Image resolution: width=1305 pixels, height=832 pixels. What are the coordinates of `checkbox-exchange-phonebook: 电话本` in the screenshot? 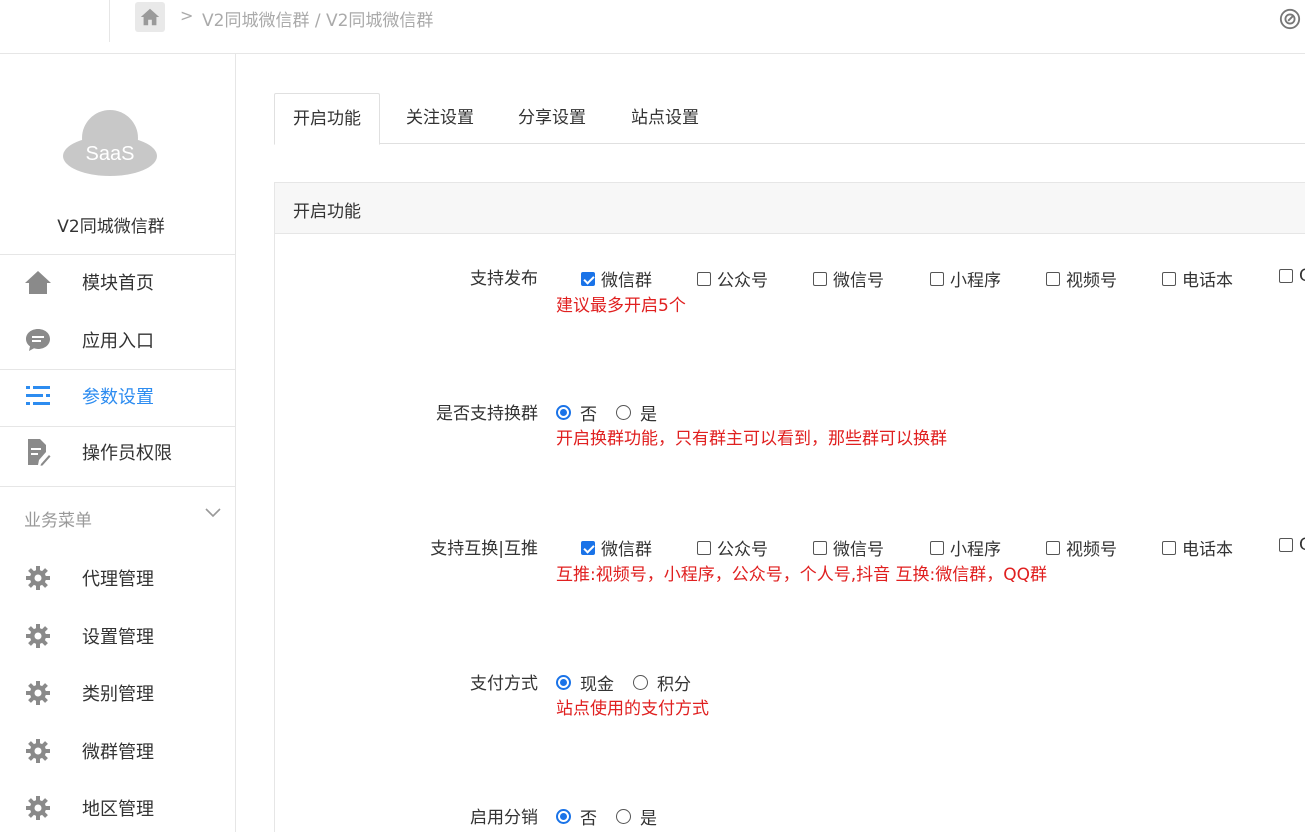 It's located at (1197, 547).